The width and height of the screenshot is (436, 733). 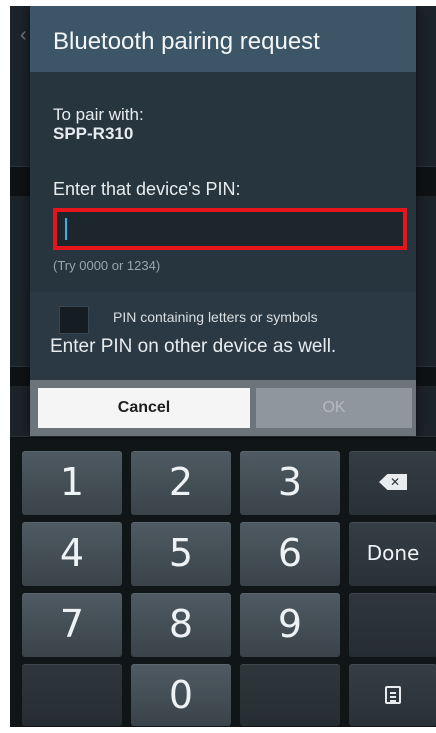 I want to click on key-9: 9, so click(x=290, y=625).